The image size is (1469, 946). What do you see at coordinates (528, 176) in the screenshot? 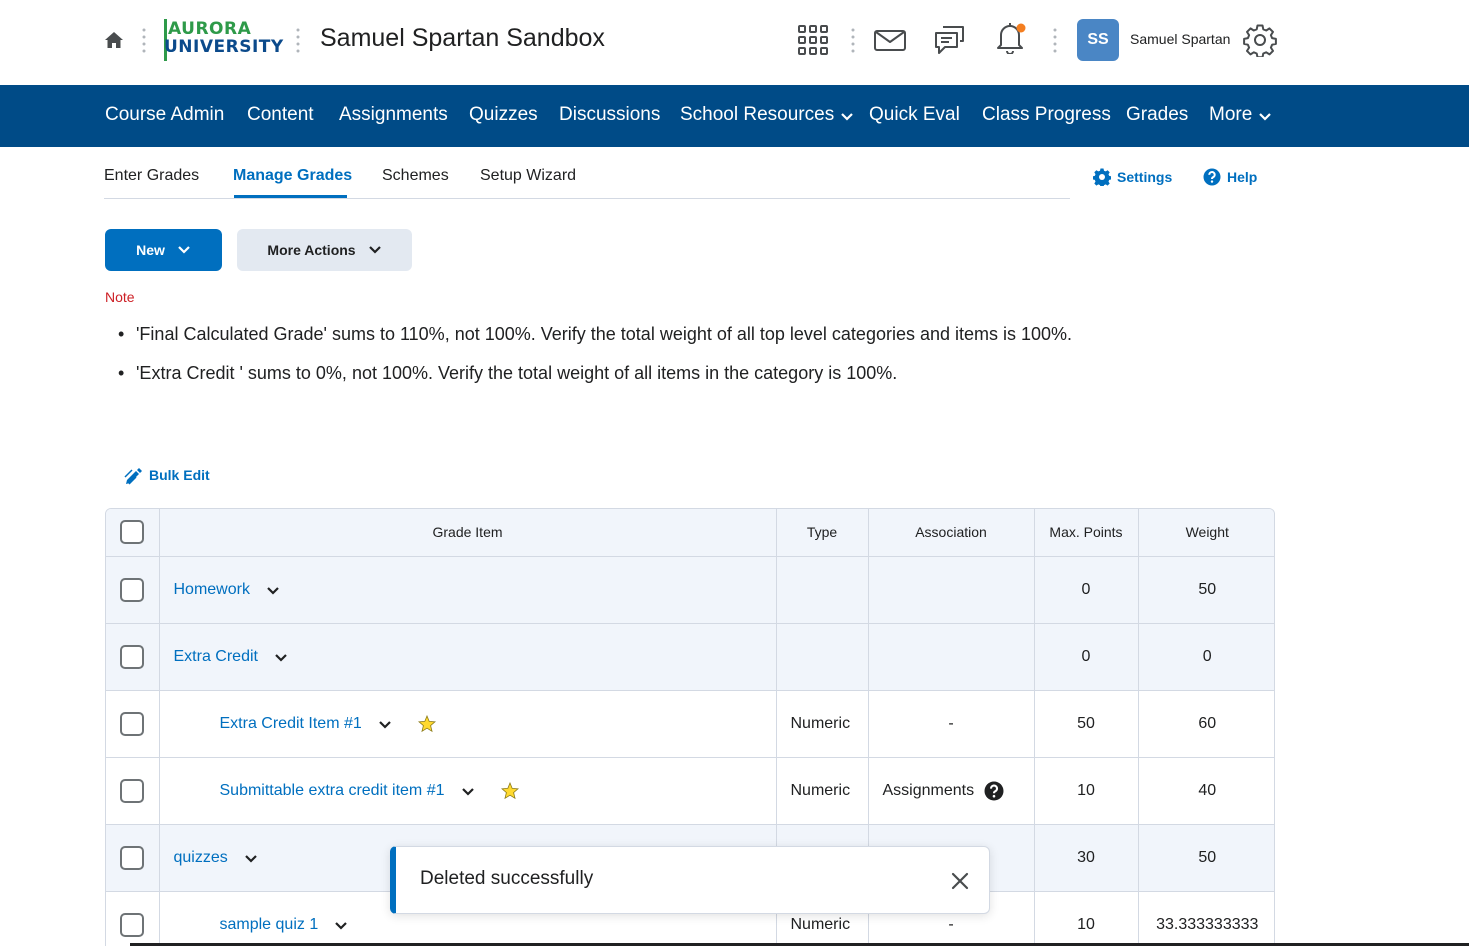
I see `tab-setup-wizard: Setup Wizard` at bounding box center [528, 176].